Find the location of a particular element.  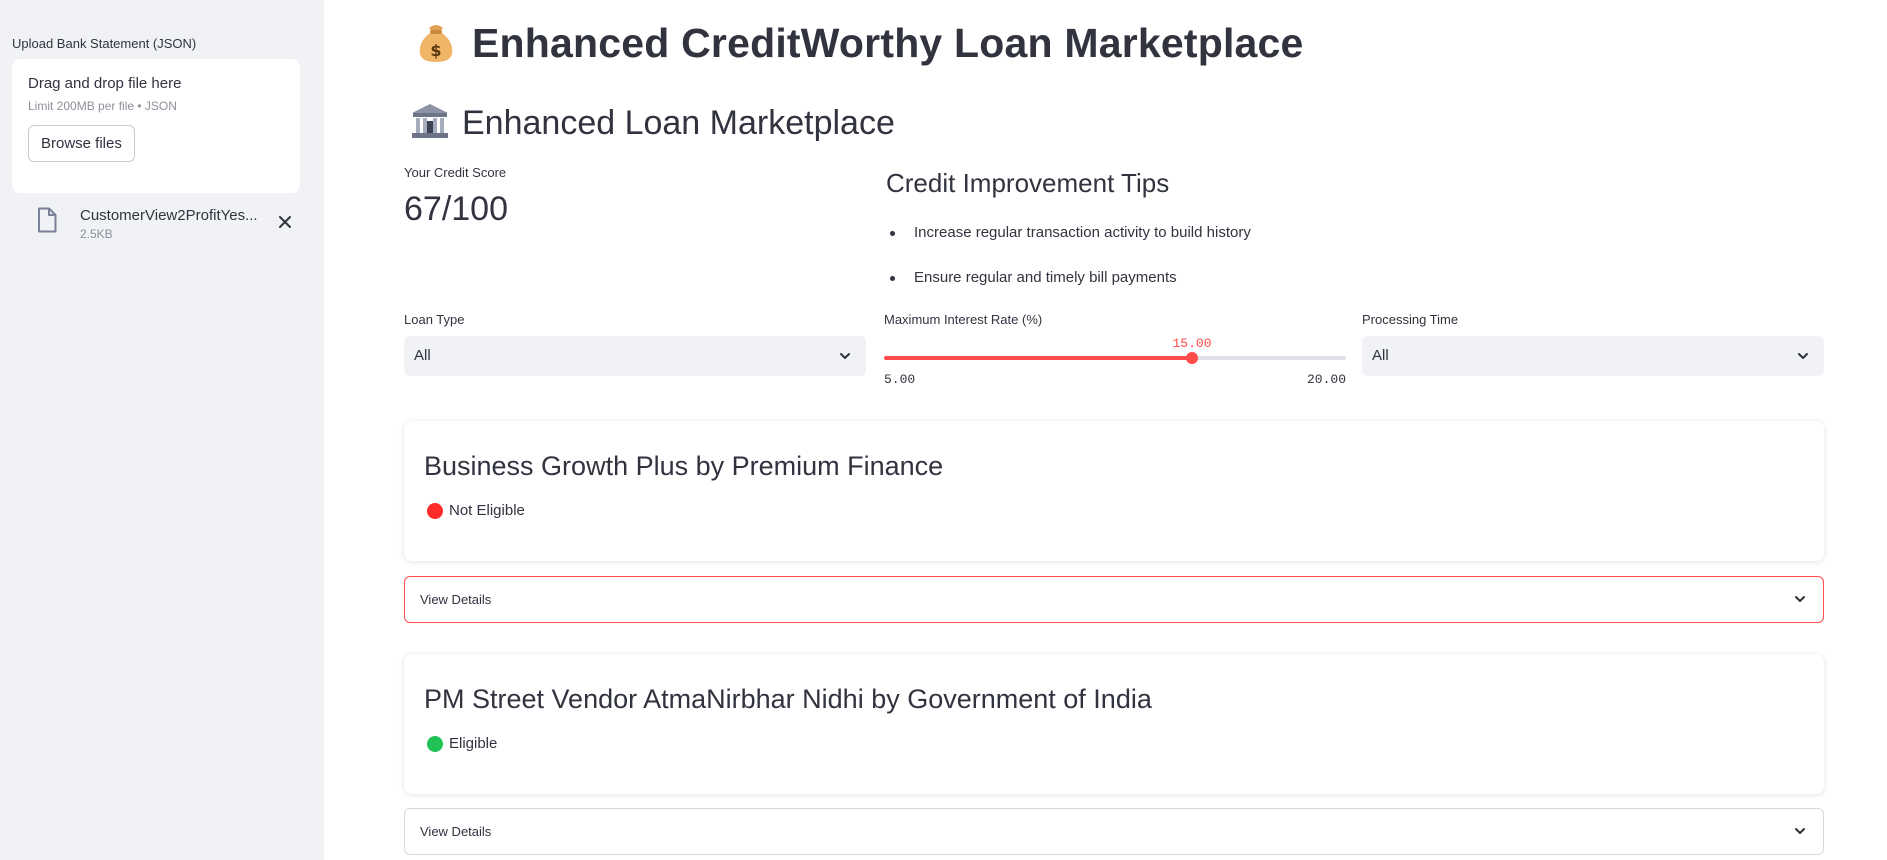

slider-value: 15.00 is located at coordinates (1192, 343).